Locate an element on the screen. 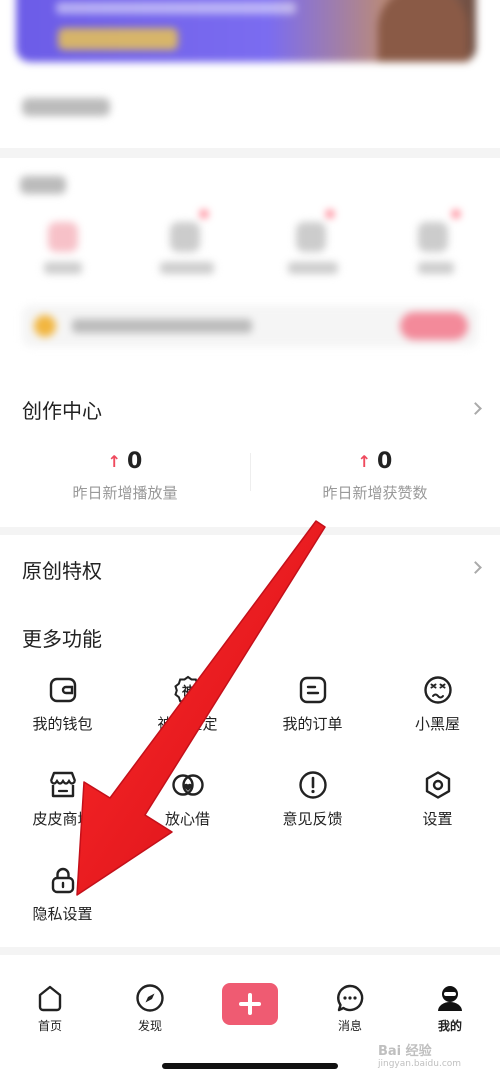 This screenshot has height=1083, width=500. compass-icon is located at coordinates (150, 998).